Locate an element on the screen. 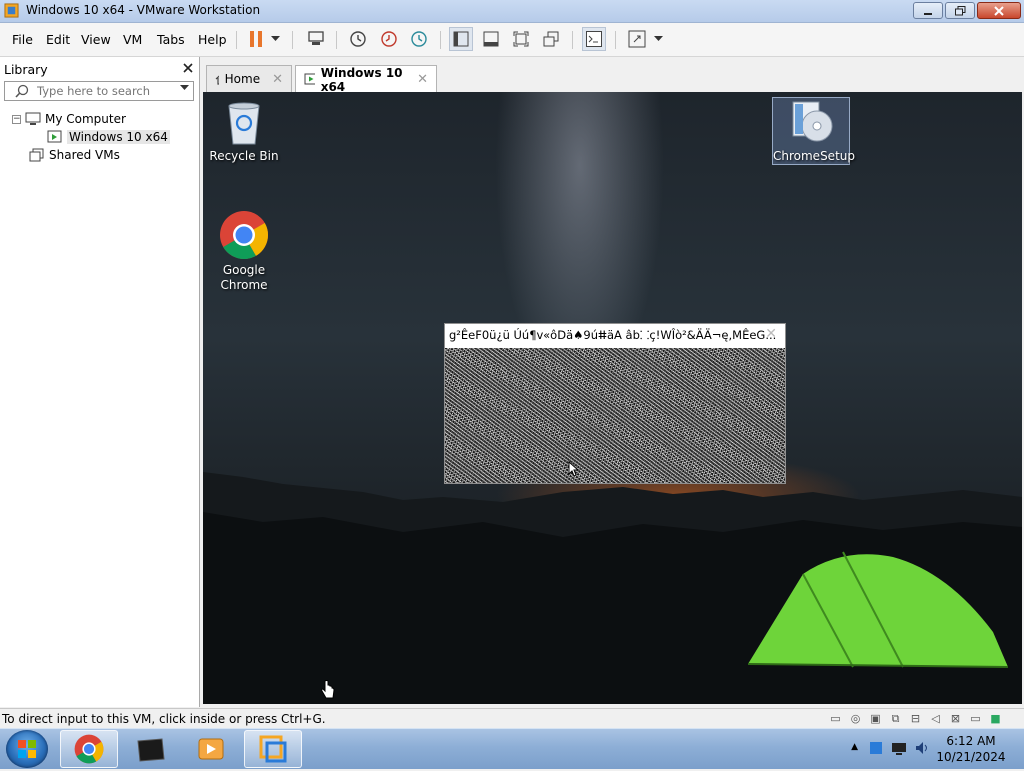 This screenshot has width=1024, height=771. collapse-expander: − is located at coordinates (16, 119).